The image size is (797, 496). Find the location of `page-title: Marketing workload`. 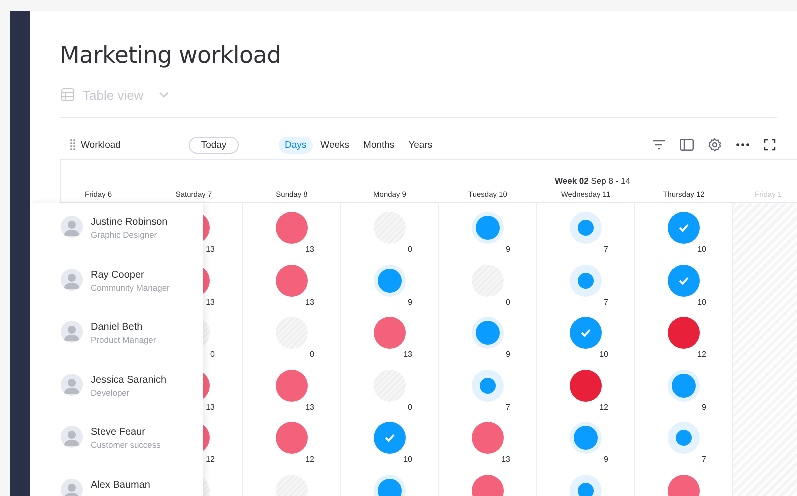

page-title: Marketing workload is located at coordinates (171, 56).